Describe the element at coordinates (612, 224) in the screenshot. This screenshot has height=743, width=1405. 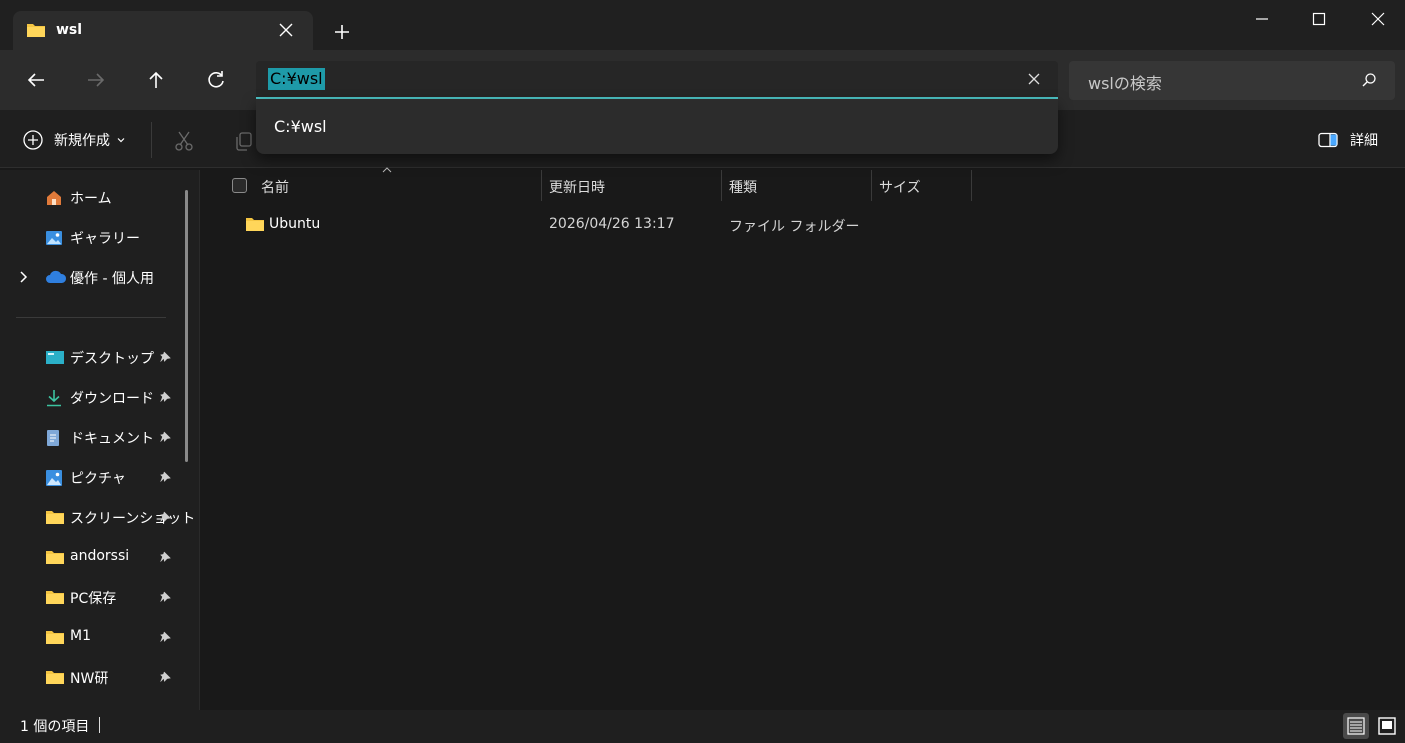
I see `file-modified: 2026/04/26 13:17` at that location.